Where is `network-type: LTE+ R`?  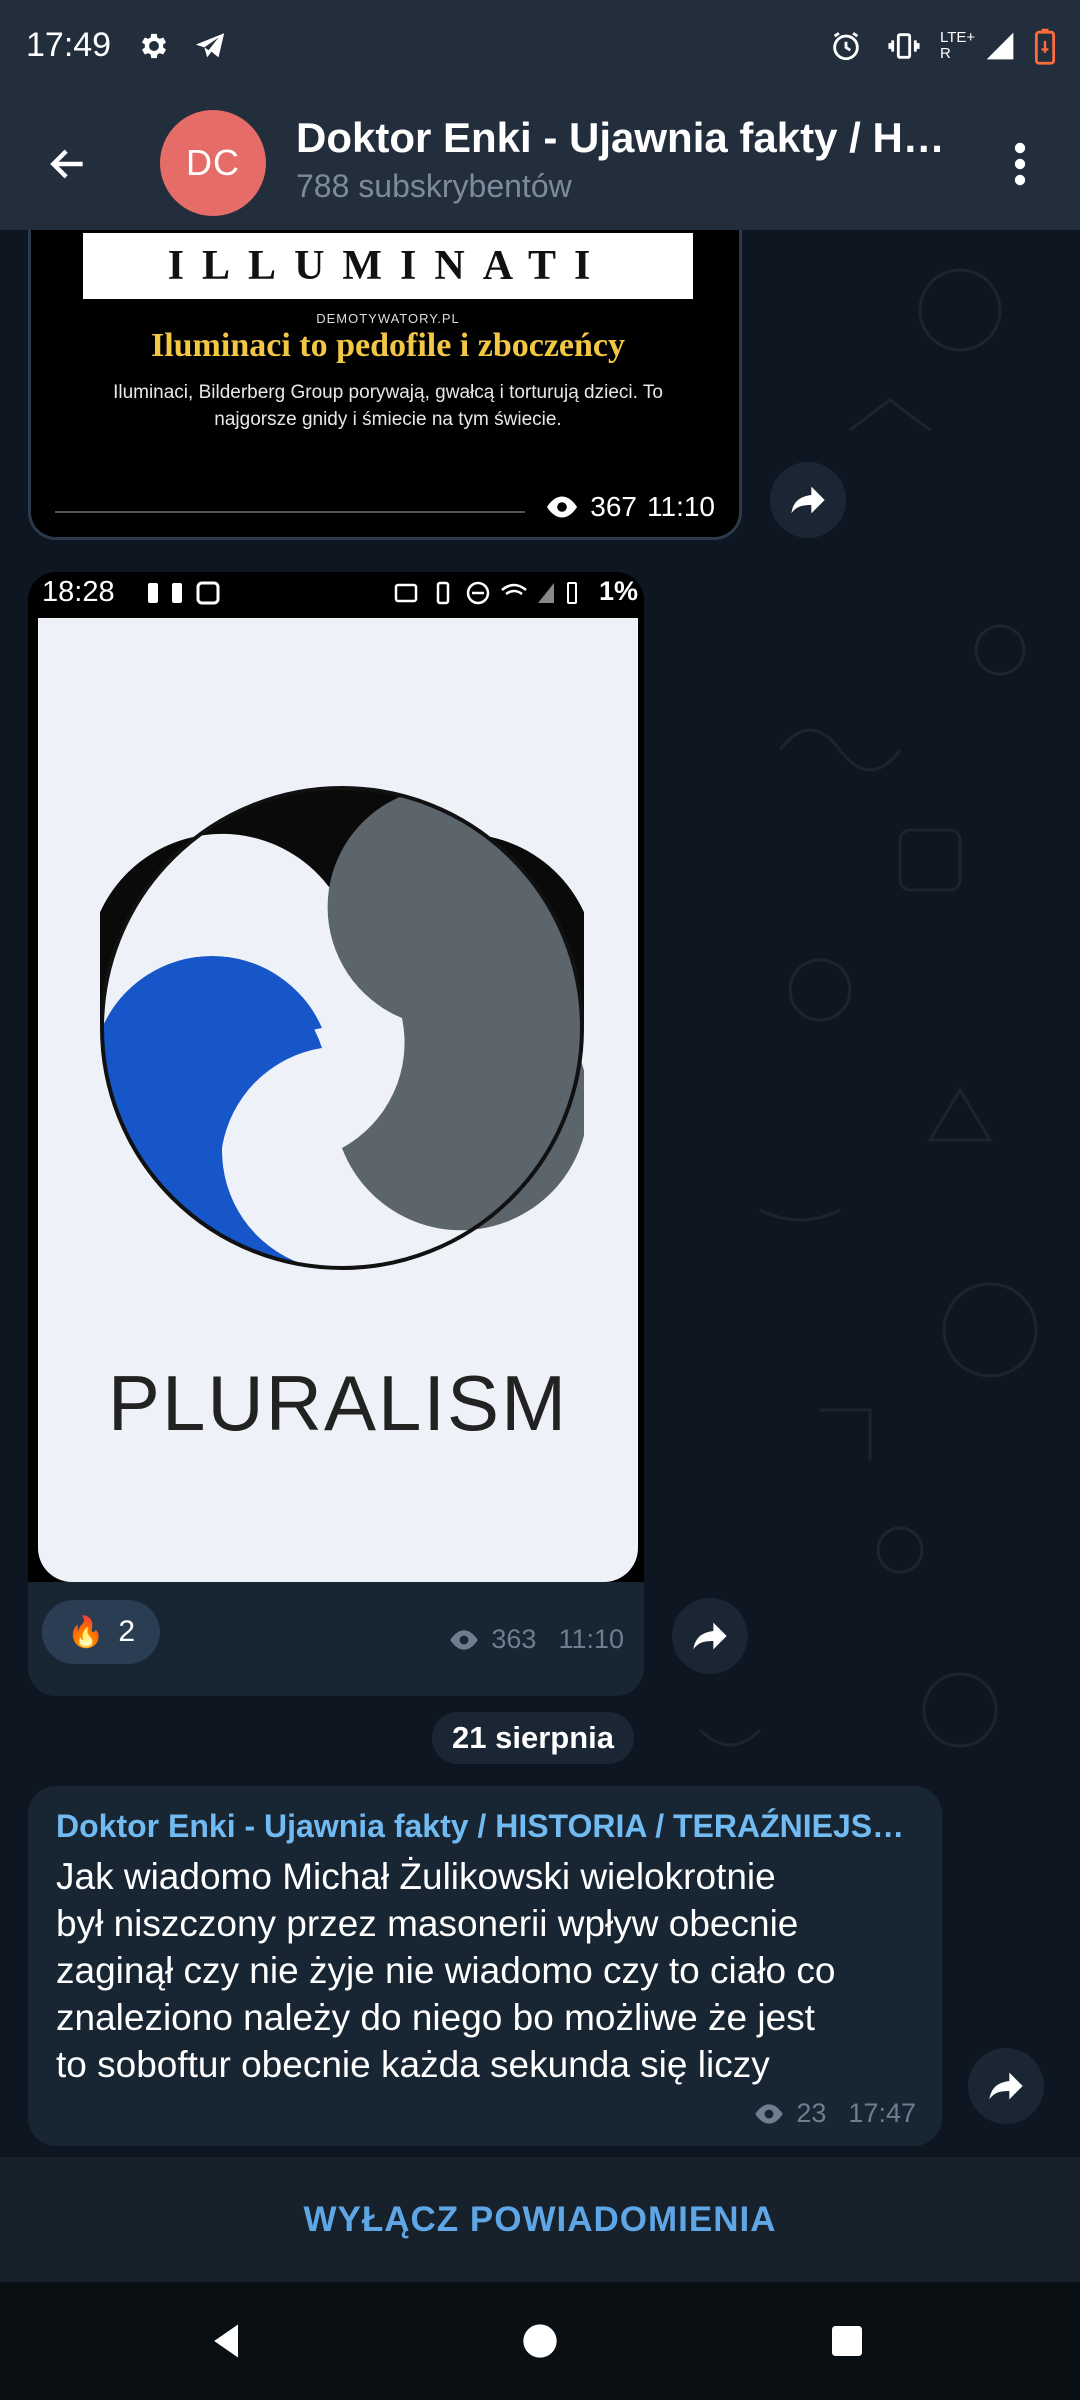 network-type: LTE+ R is located at coordinates (958, 45).